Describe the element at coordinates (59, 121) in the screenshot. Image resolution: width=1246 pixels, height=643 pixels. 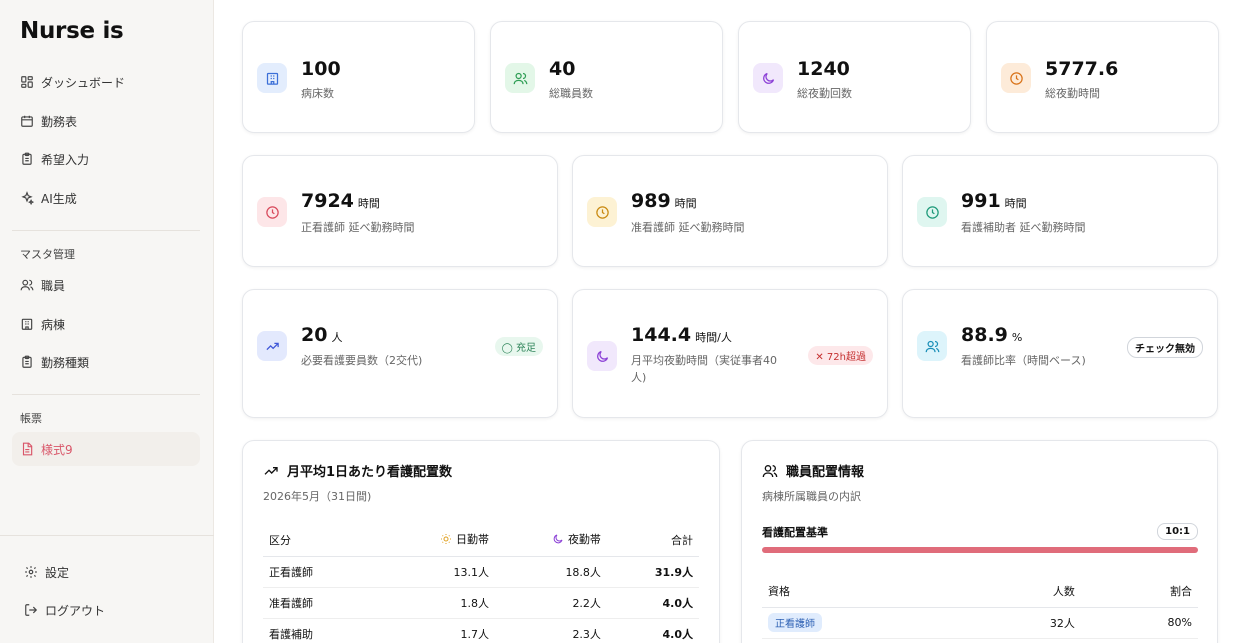
I see `sidebar-item-label: 勤務表` at that location.